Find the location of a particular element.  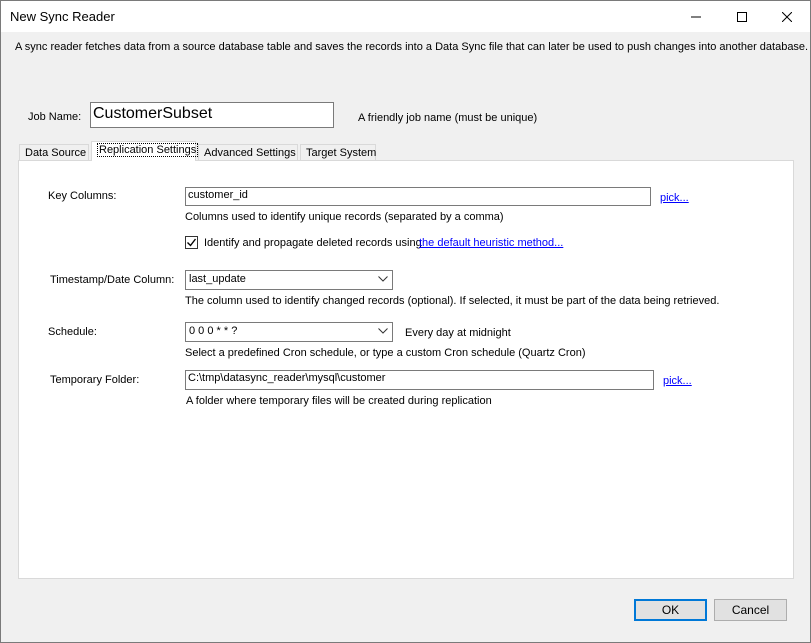

timestamp-column-select: last_update is located at coordinates (289, 280).